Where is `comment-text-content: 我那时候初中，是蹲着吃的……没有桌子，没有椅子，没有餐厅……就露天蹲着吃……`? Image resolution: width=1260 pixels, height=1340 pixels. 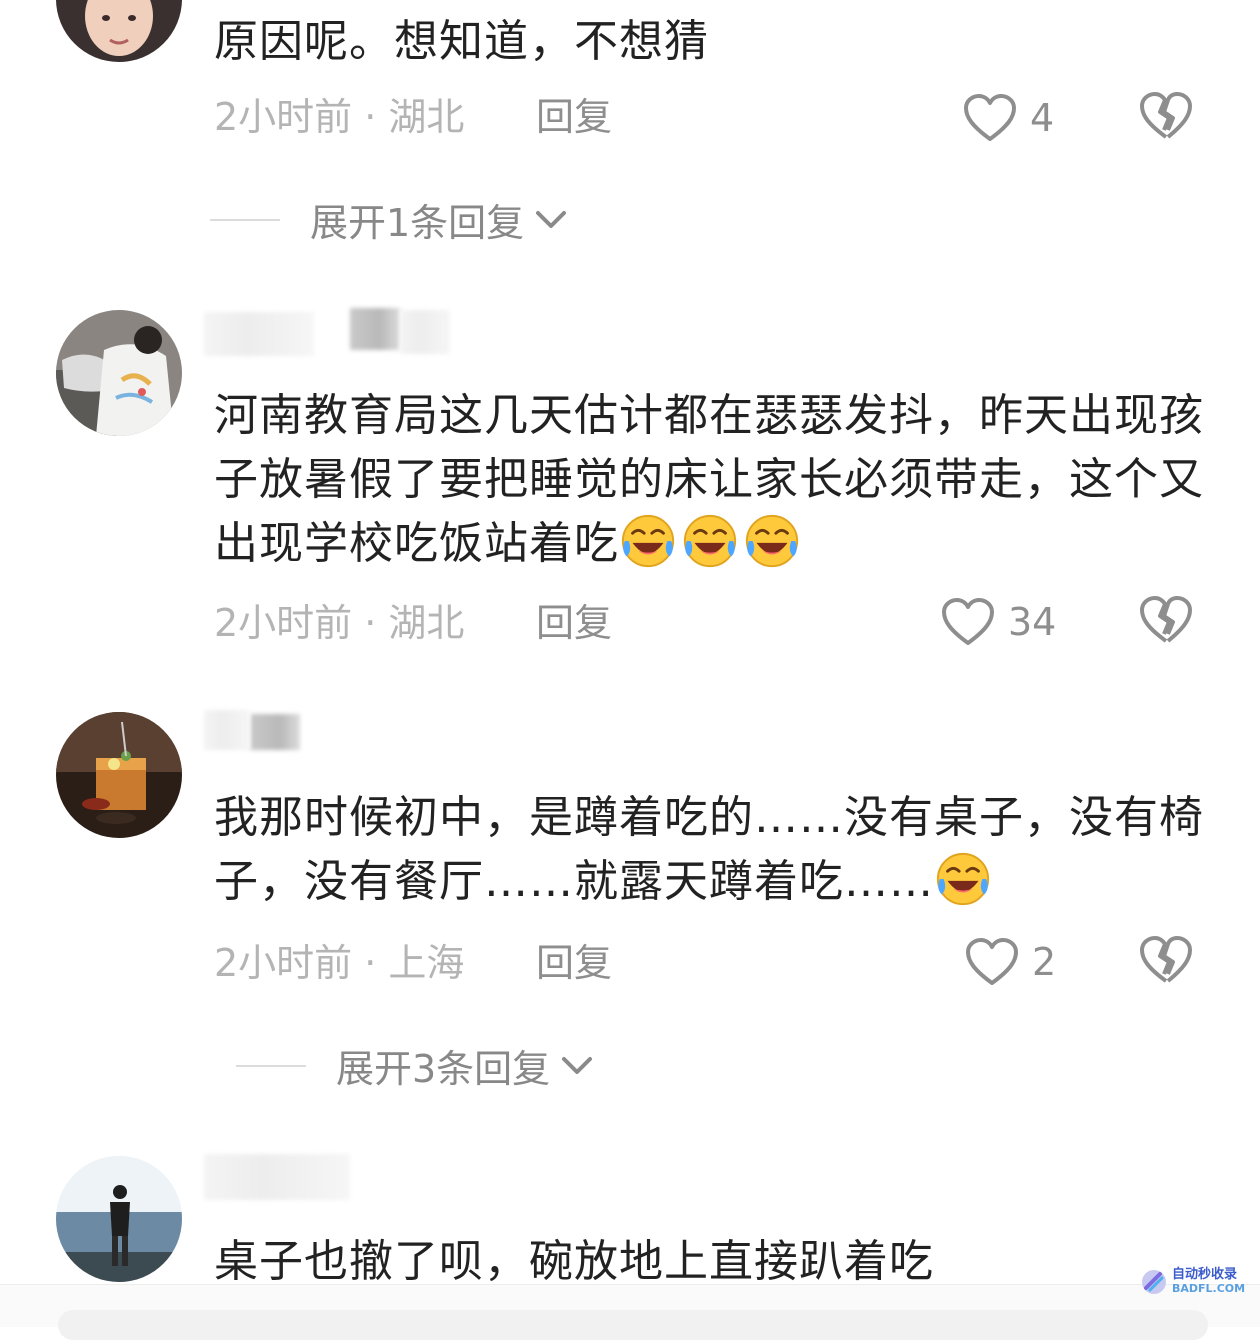 comment-text-content: 我那时候初中，是蹲着吃的……没有桌子，没有椅子，没有餐厅……就露天蹲着吃…… is located at coordinates (709, 849).